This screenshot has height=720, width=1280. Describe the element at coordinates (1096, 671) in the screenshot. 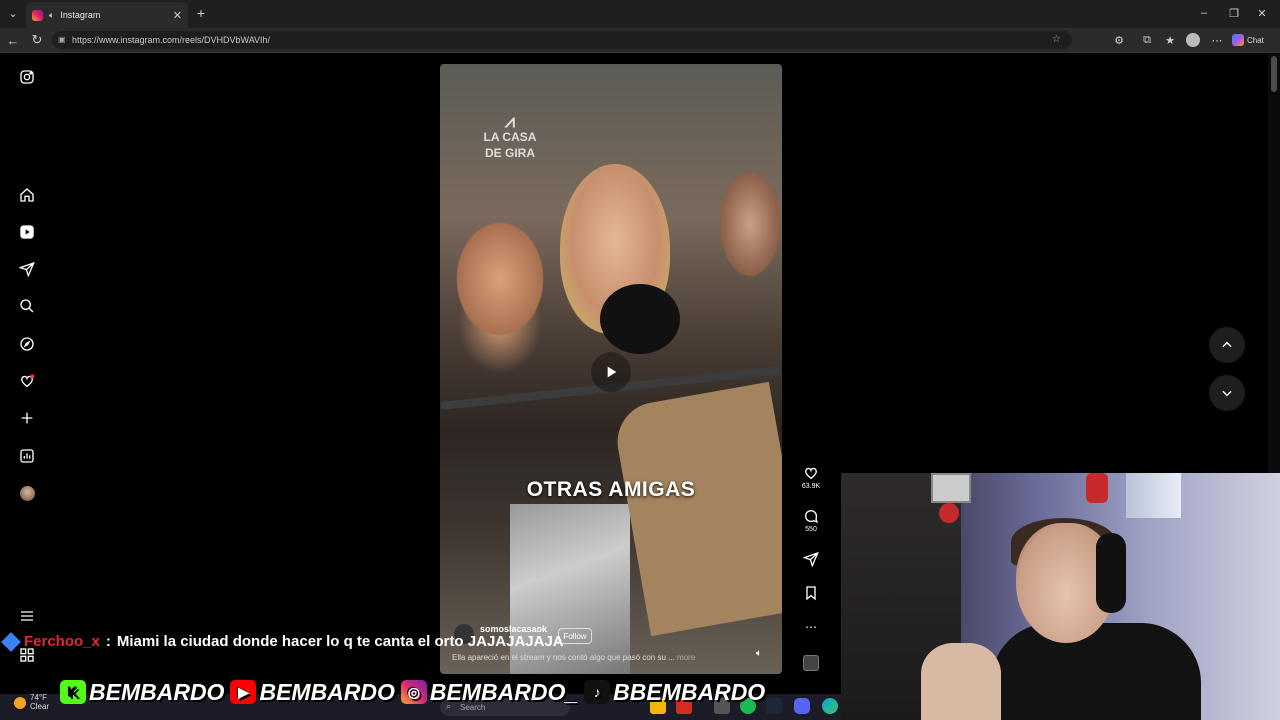

I see `streamer-shirt` at that location.